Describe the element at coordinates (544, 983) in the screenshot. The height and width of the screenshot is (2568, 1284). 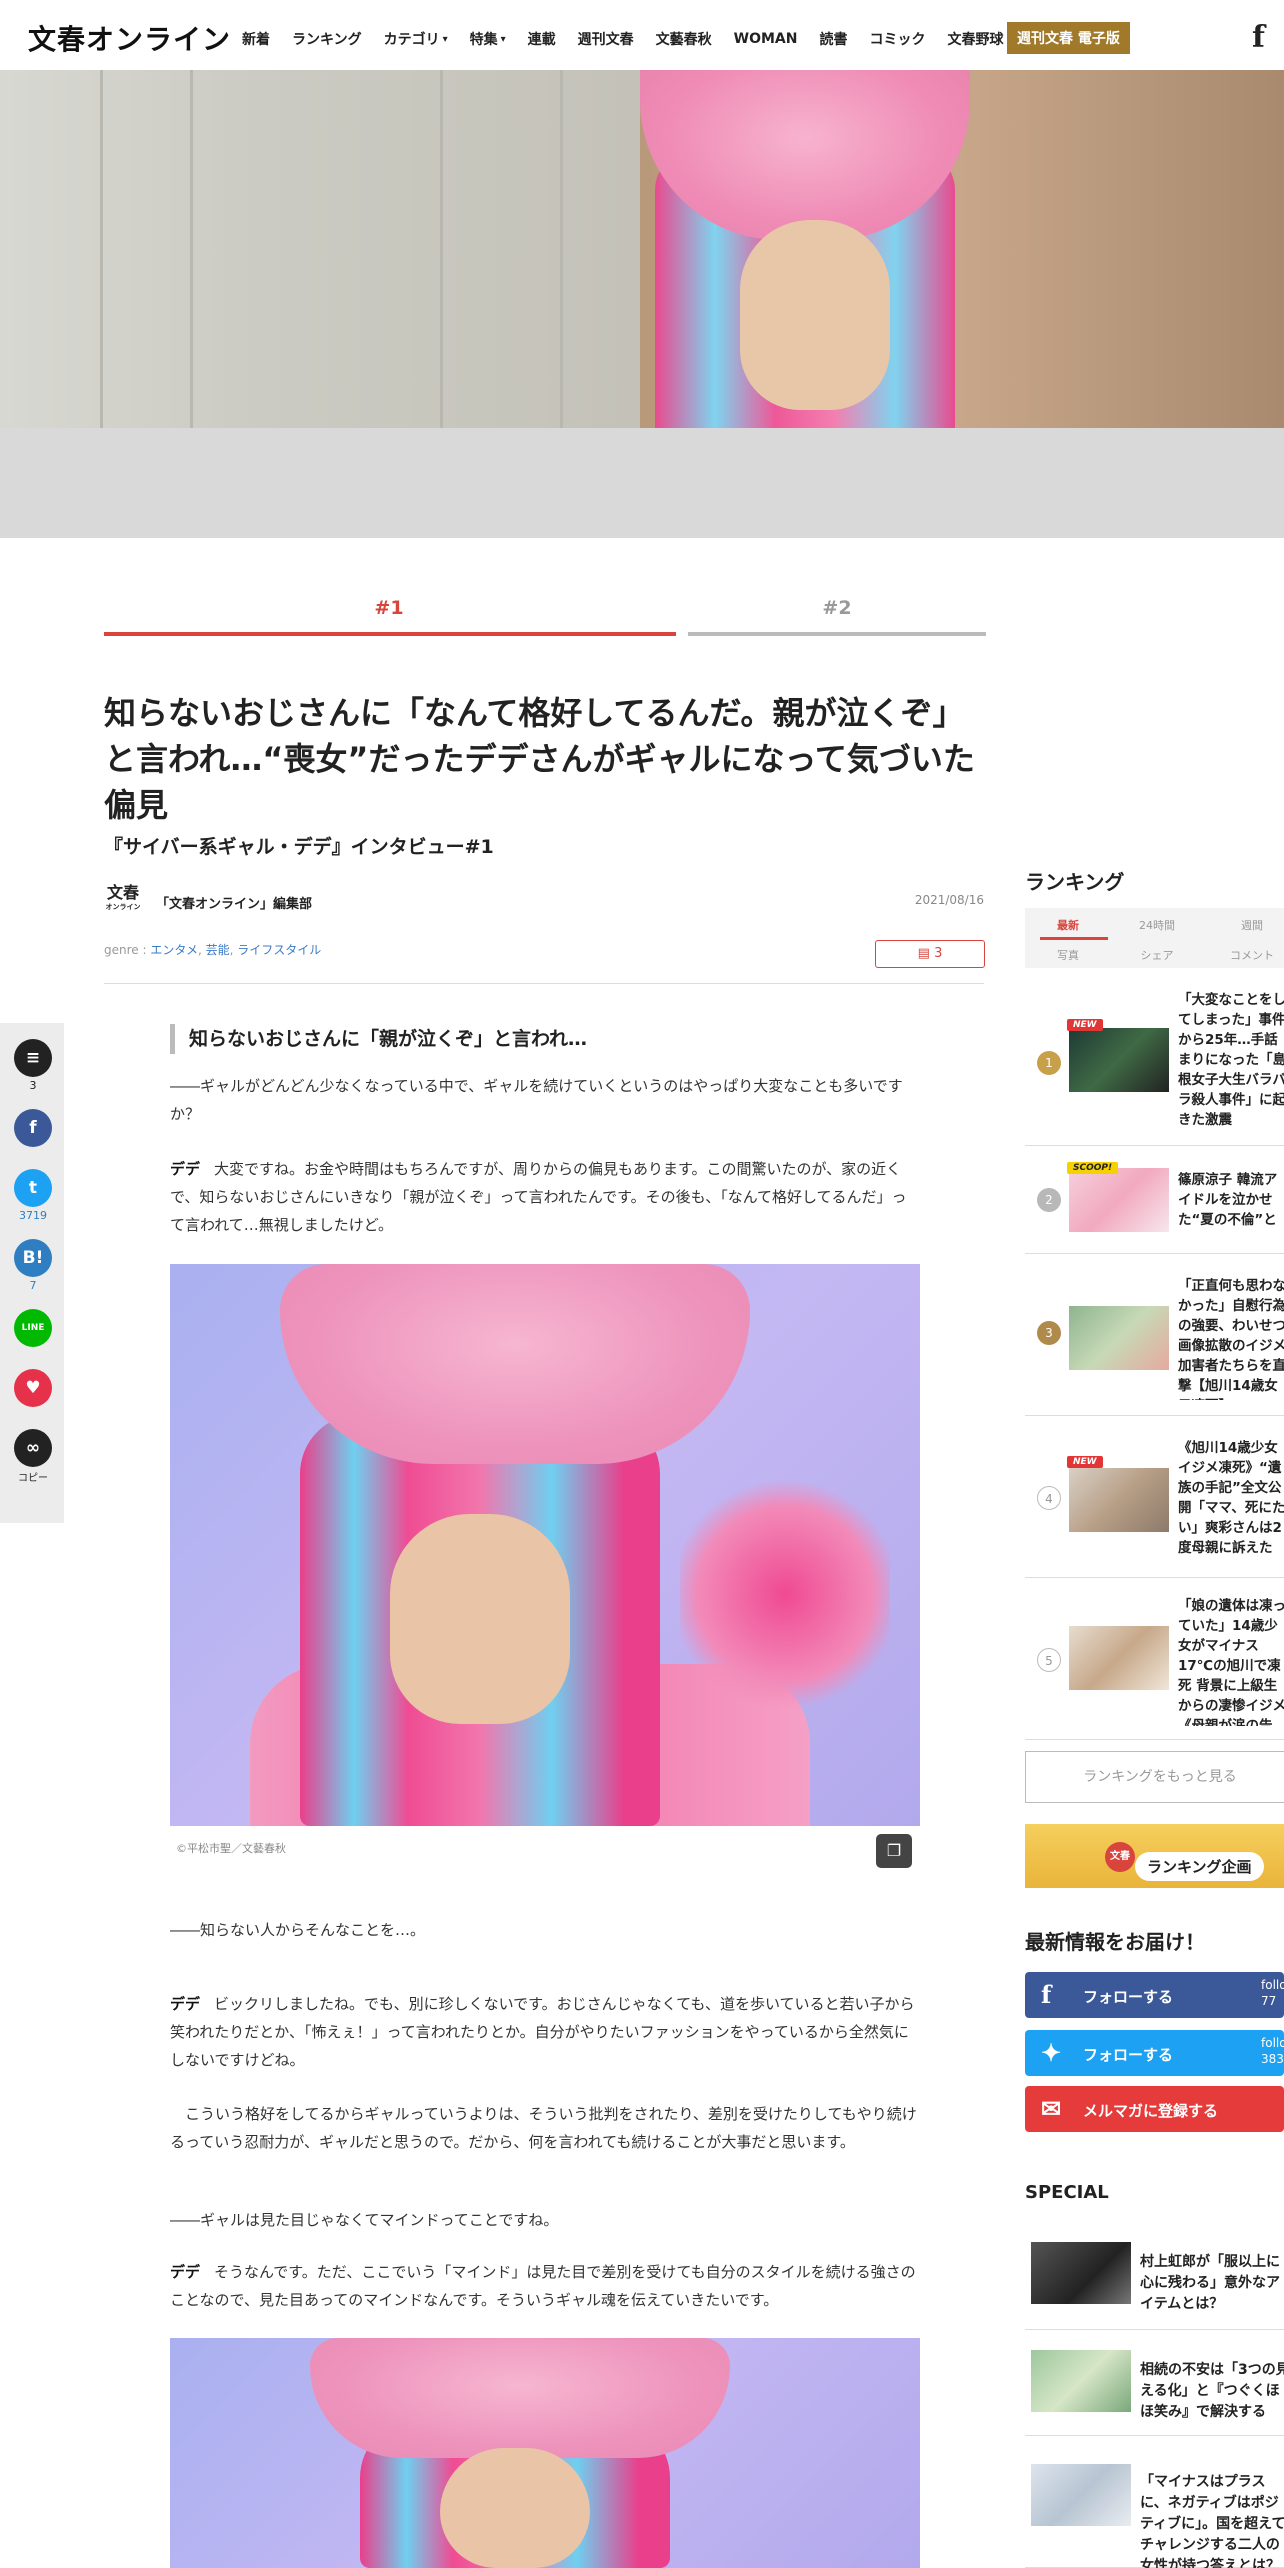
I see `divider` at that location.